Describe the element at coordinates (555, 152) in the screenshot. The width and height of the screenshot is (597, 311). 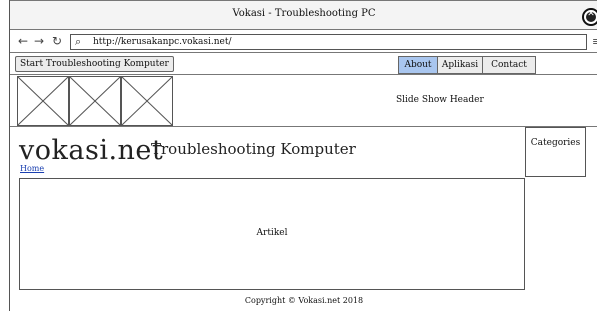
I see `categories-panel: Categories` at that location.